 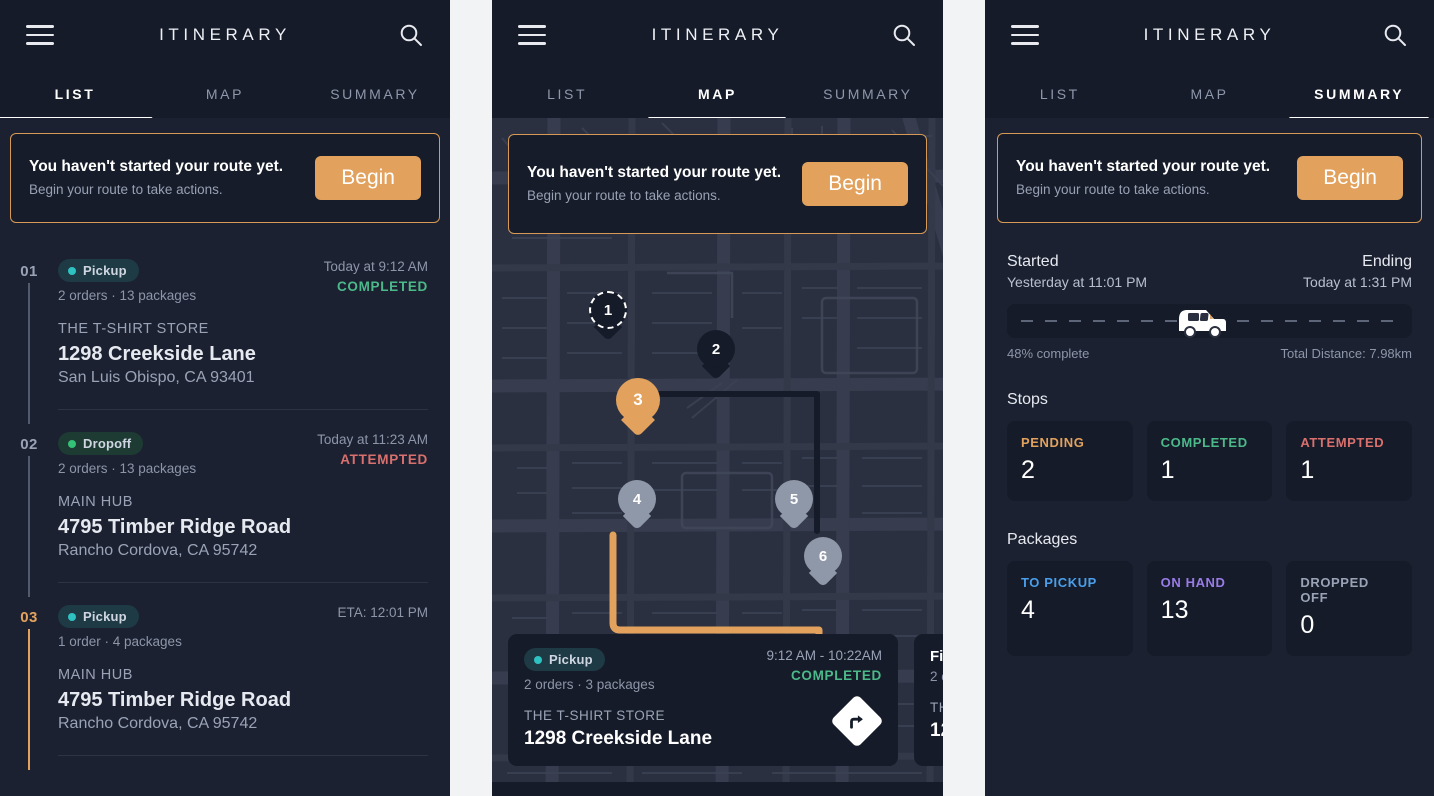 What do you see at coordinates (638, 407) in the screenshot?
I see `map-marker-3: 3` at bounding box center [638, 407].